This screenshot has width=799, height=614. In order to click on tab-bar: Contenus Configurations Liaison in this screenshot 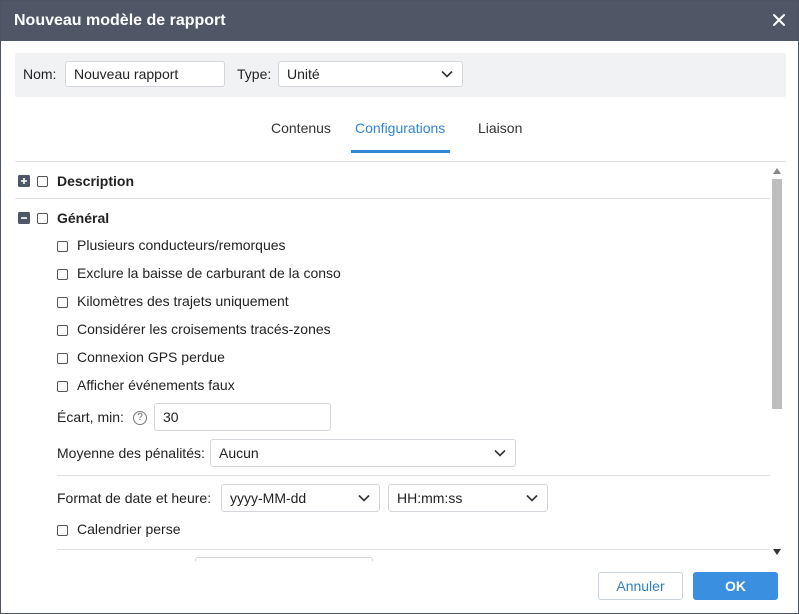, I will do `click(399, 132)`.